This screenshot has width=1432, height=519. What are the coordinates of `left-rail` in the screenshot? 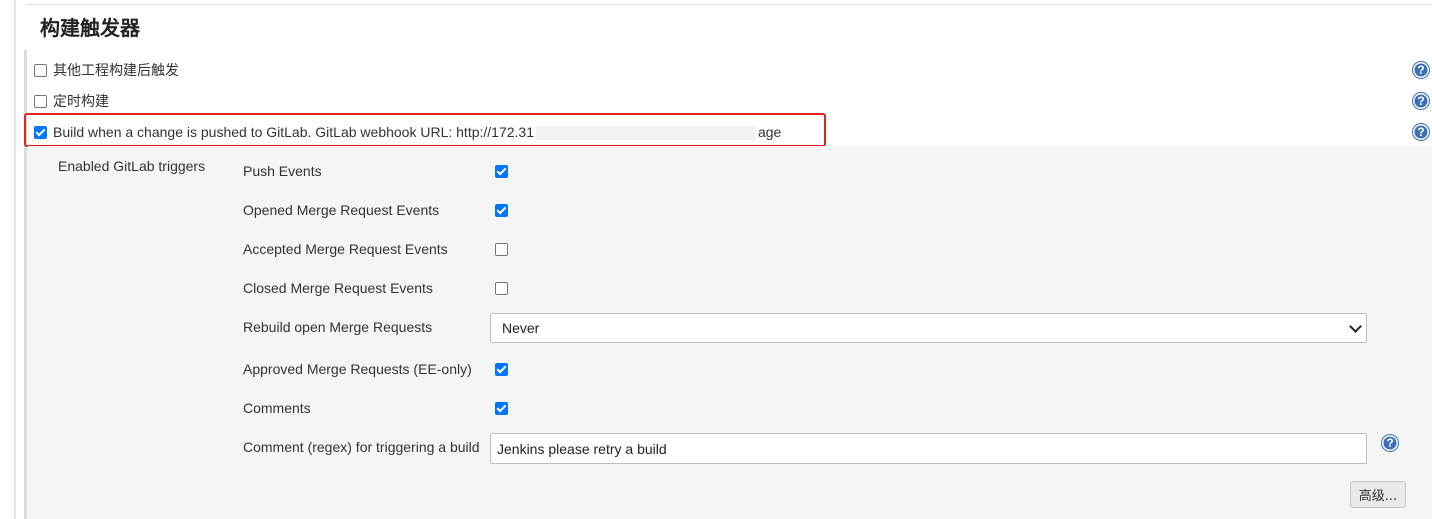 It's located at (15, 259).